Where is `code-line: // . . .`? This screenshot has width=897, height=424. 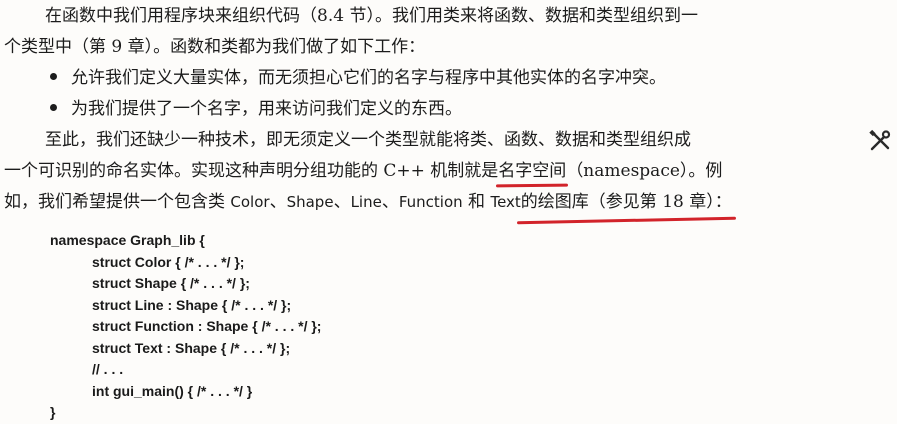
code-line: // . . . is located at coordinates (108, 369).